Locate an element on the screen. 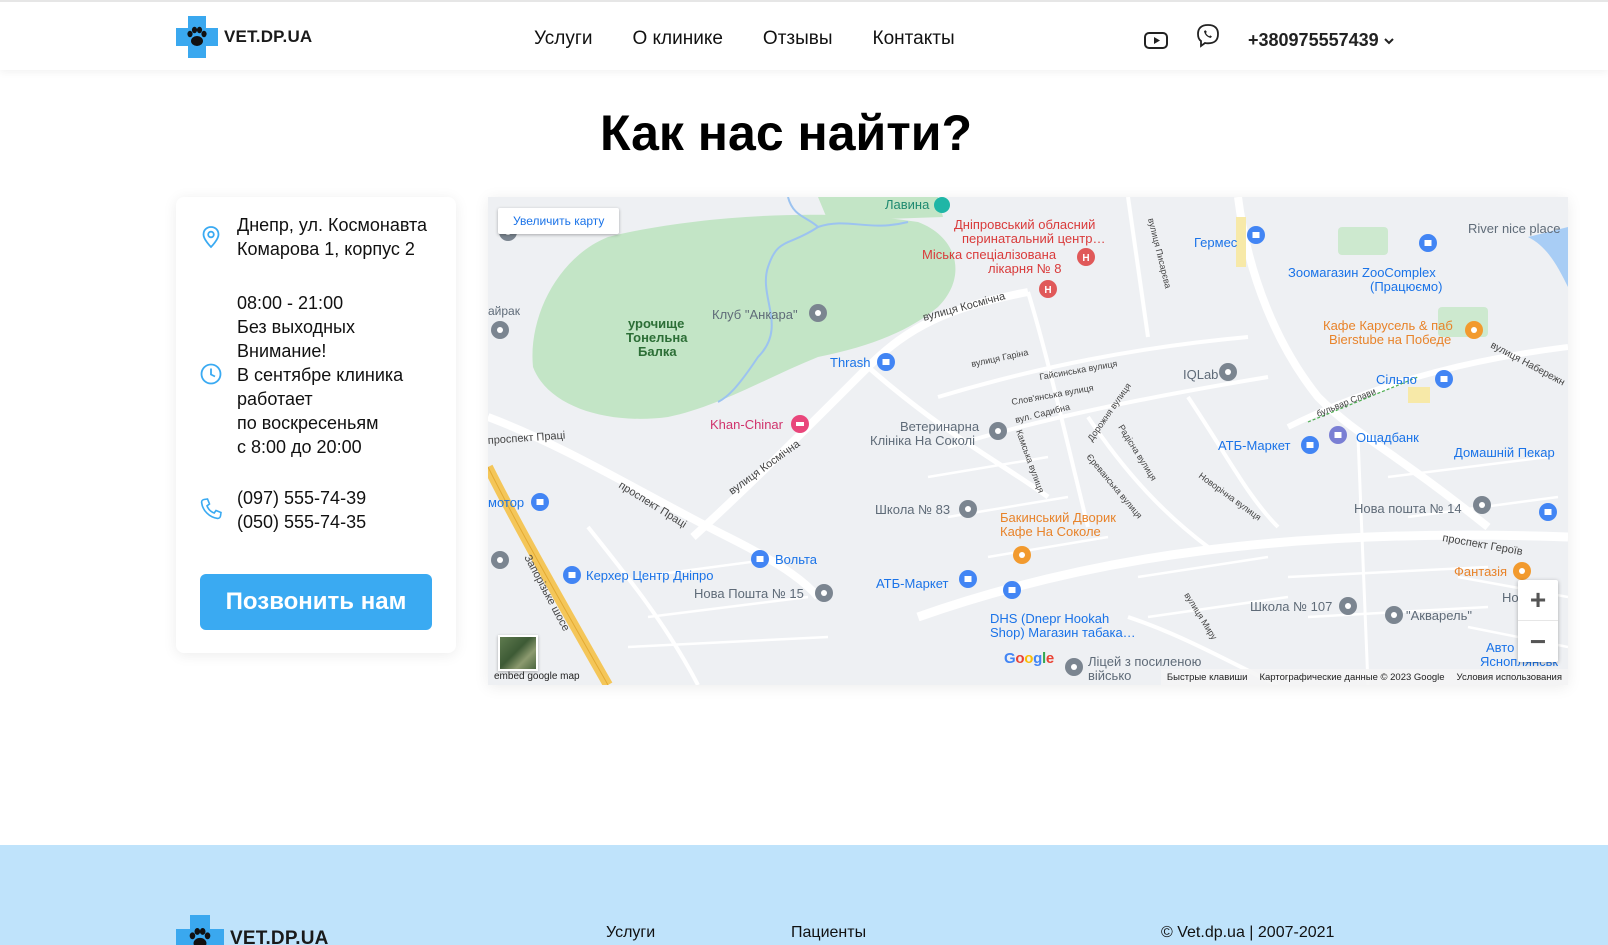  hours-line: Внимание! is located at coordinates (282, 351).